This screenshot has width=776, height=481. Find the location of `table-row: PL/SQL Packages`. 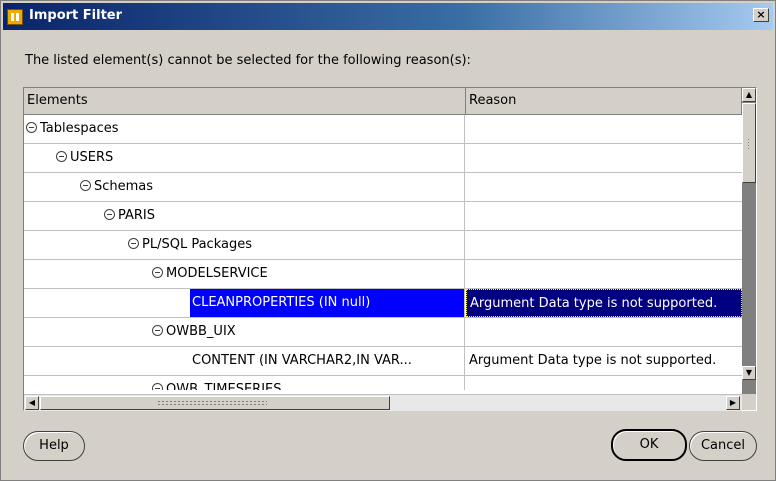

table-row: PL/SQL Packages is located at coordinates (383, 245).